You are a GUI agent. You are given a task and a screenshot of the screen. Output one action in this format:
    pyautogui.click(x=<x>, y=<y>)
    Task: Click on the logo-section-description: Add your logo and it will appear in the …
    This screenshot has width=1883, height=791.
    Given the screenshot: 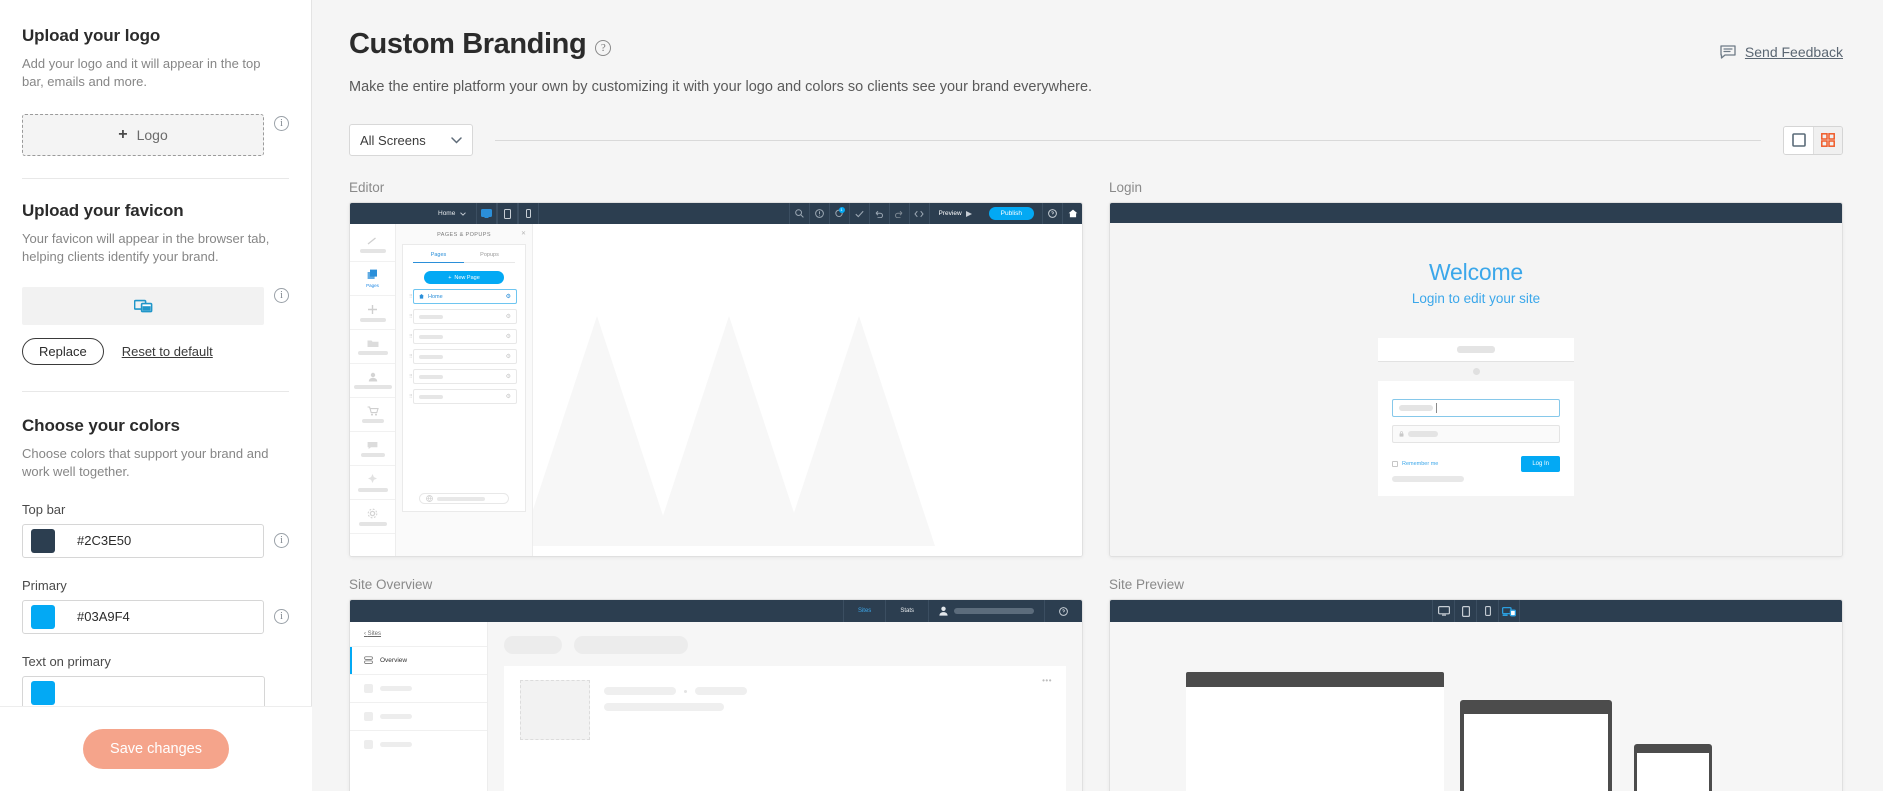 What is the action you would take?
    pyautogui.click(x=141, y=73)
    